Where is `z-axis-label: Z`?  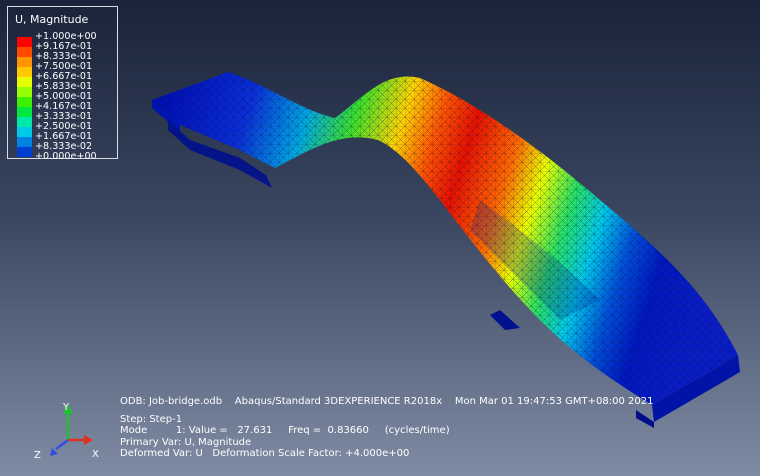
z-axis-label: Z is located at coordinates (37, 455).